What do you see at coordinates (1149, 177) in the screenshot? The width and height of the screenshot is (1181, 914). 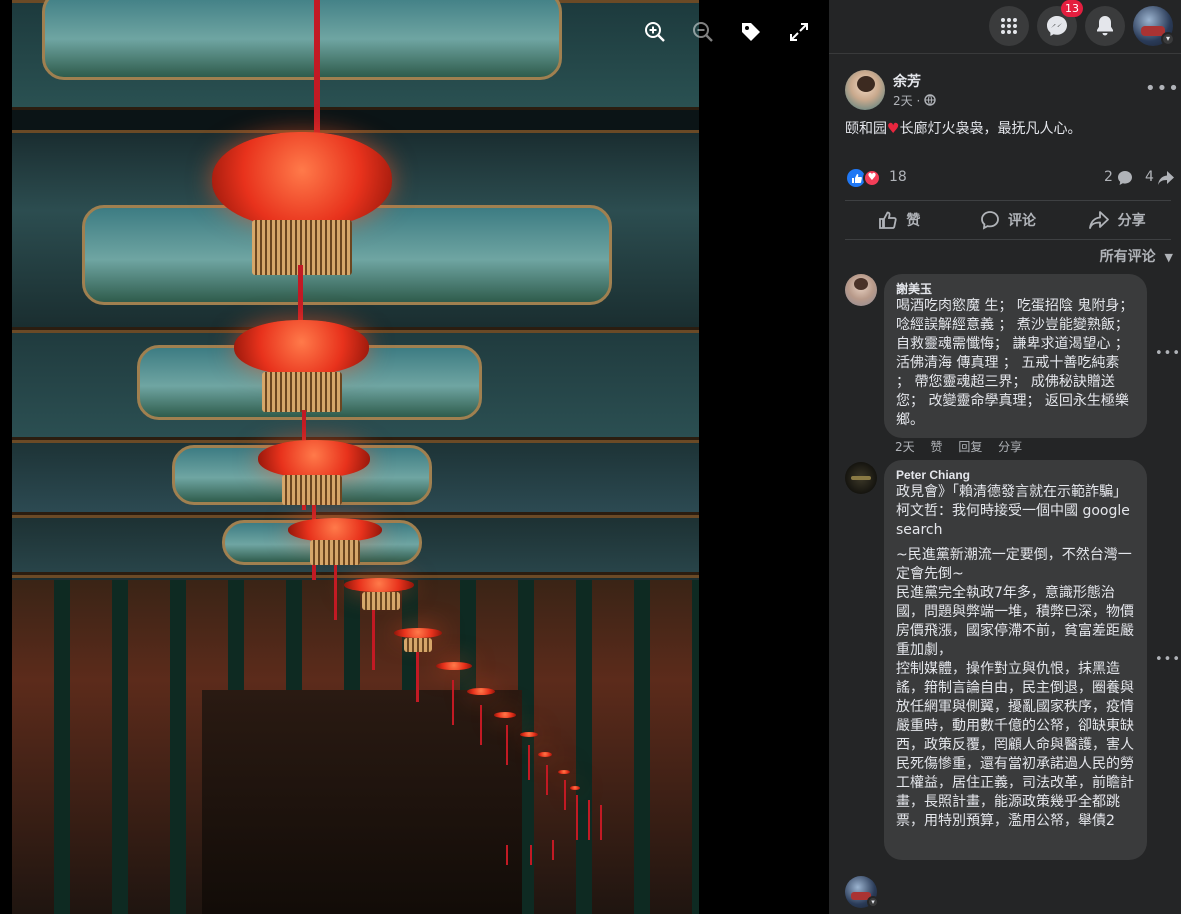 I see `share-count: 4` at bounding box center [1149, 177].